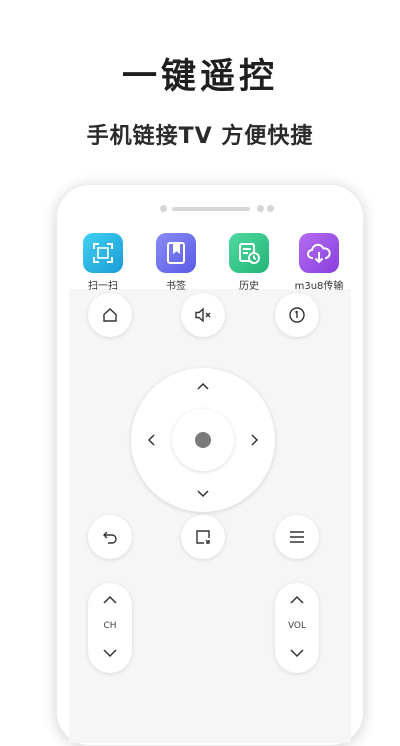  What do you see at coordinates (210, 257) in the screenshot?
I see `app-shortcuts: 扫一扫 书签 历史 m3u8传输` at bounding box center [210, 257].